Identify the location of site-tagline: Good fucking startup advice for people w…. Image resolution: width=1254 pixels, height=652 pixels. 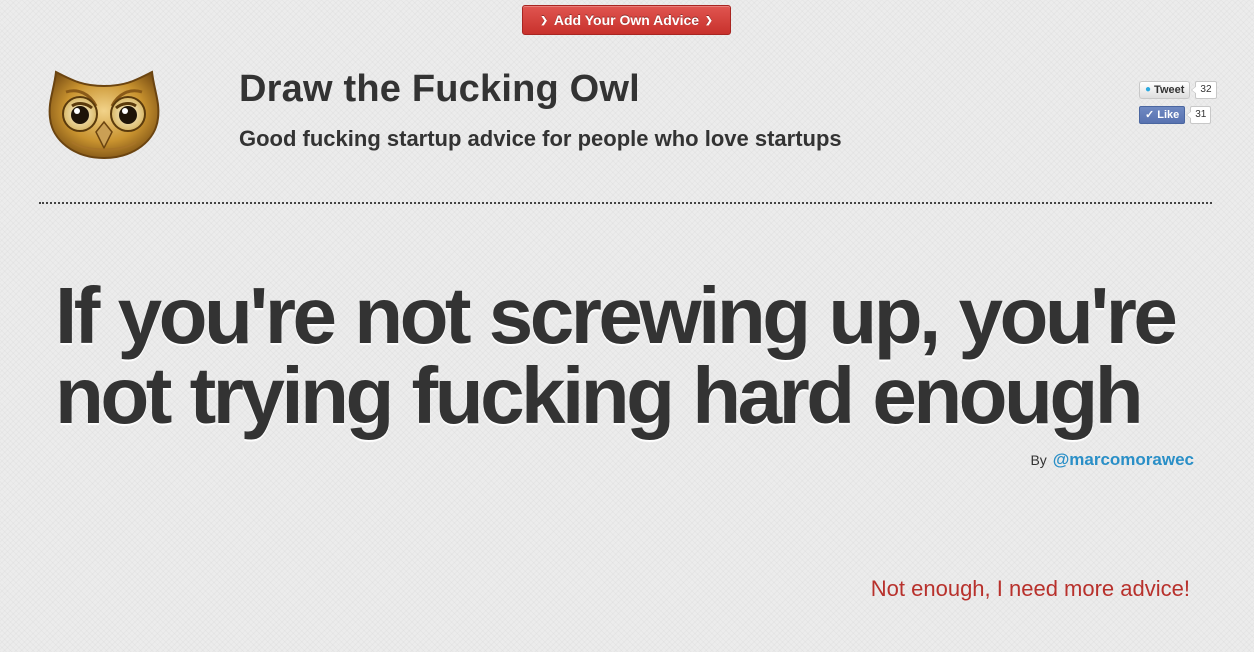
(540, 138).